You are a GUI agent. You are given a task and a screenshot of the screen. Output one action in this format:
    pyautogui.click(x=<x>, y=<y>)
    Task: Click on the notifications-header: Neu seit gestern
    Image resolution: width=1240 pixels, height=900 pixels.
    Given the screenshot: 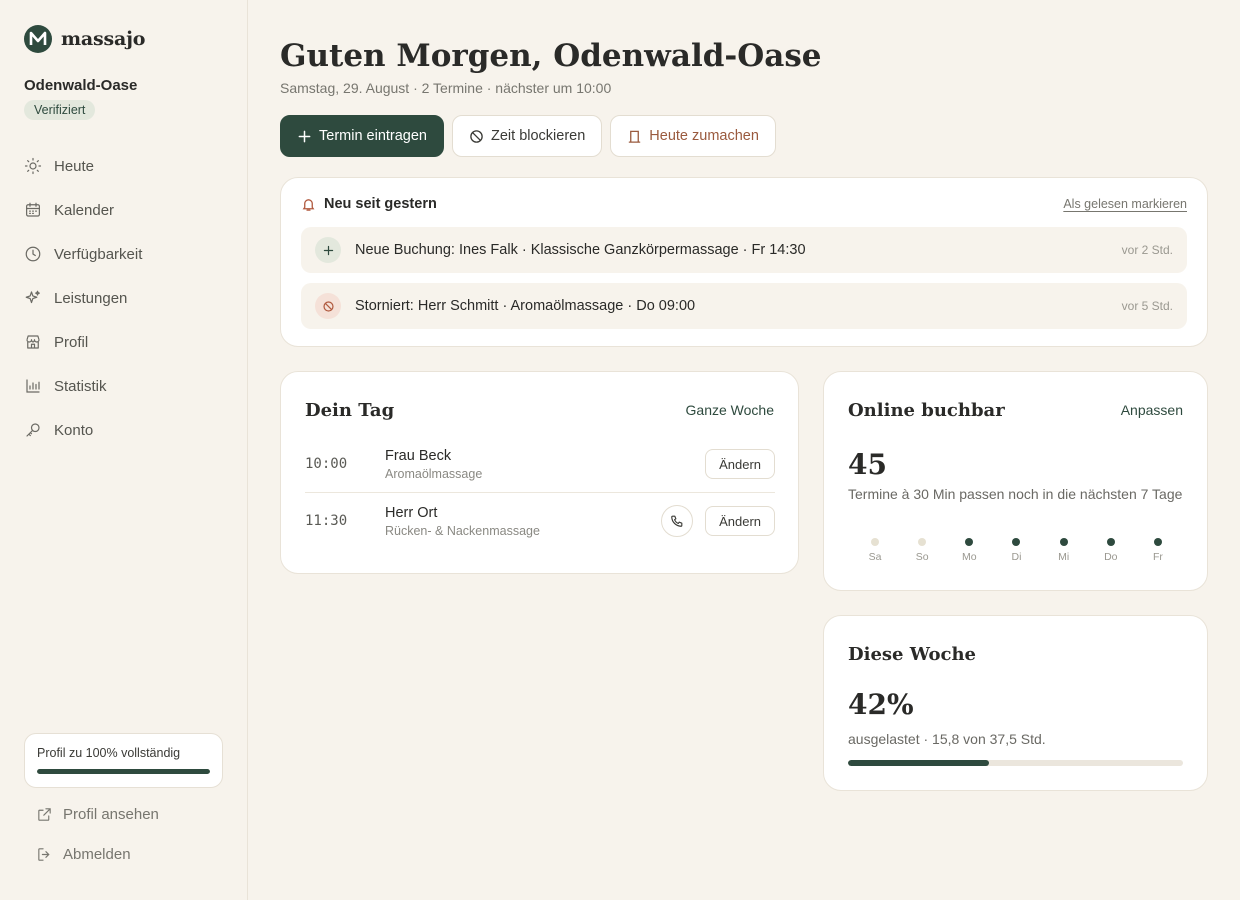 What is the action you would take?
    pyautogui.click(x=369, y=204)
    